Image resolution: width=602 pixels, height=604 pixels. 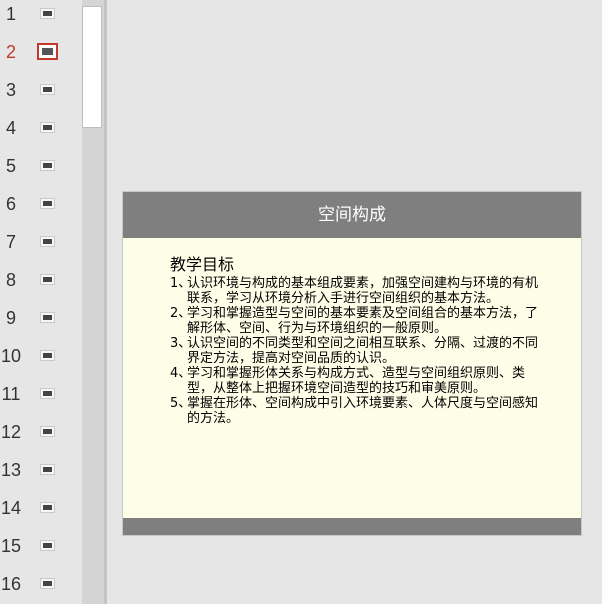 I want to click on slide-thumbnail: 13, so click(x=41, y=470).